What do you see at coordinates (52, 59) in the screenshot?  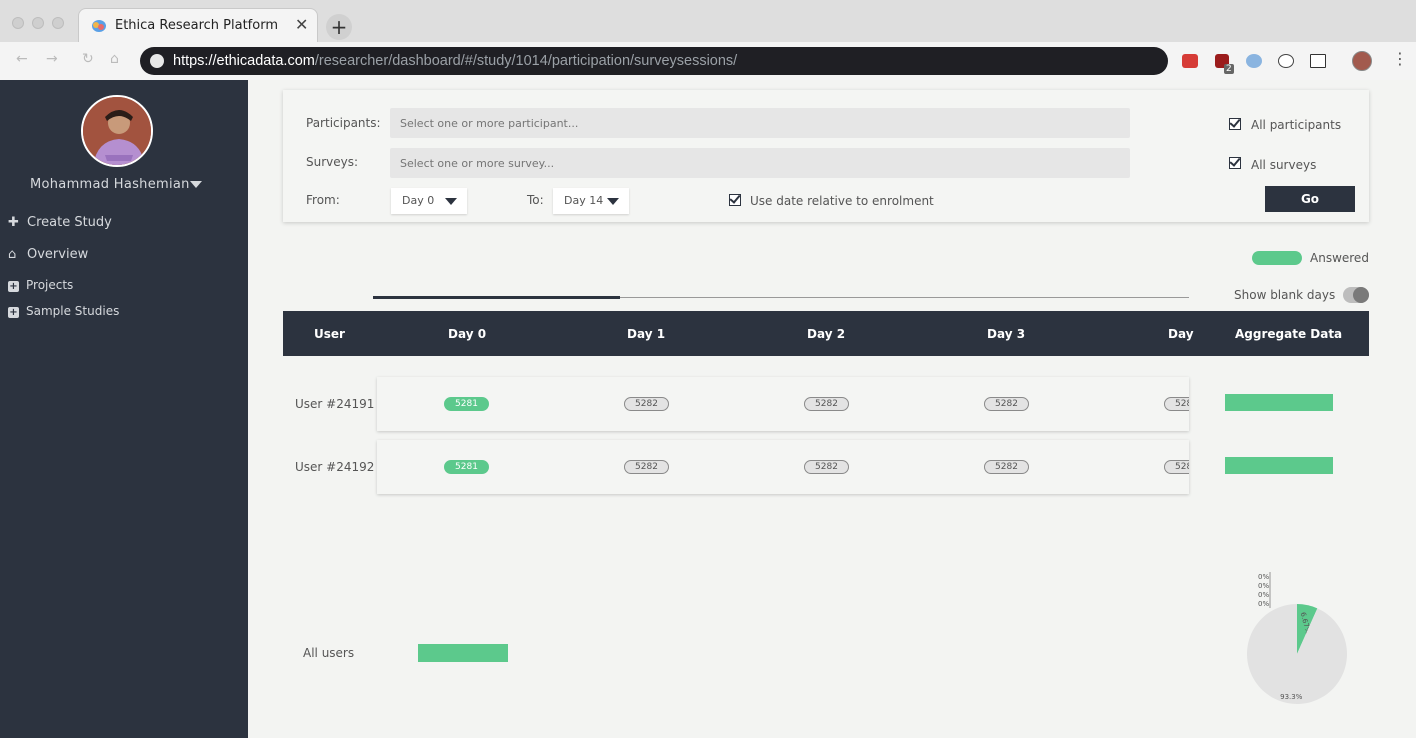 I see `forward-arrow-icon: →` at bounding box center [52, 59].